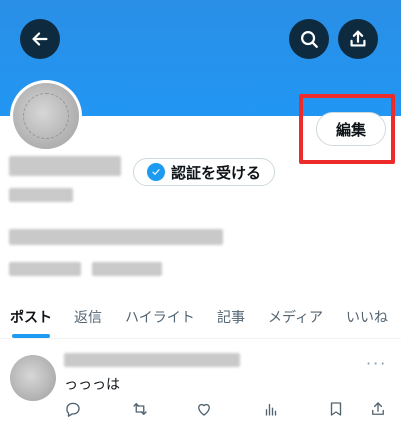 The height and width of the screenshot is (437, 401). Describe the element at coordinates (200, 317) in the screenshot. I see `profile-tabs: ポスト 返信 ハイライト 記事 メディア いいね` at that location.